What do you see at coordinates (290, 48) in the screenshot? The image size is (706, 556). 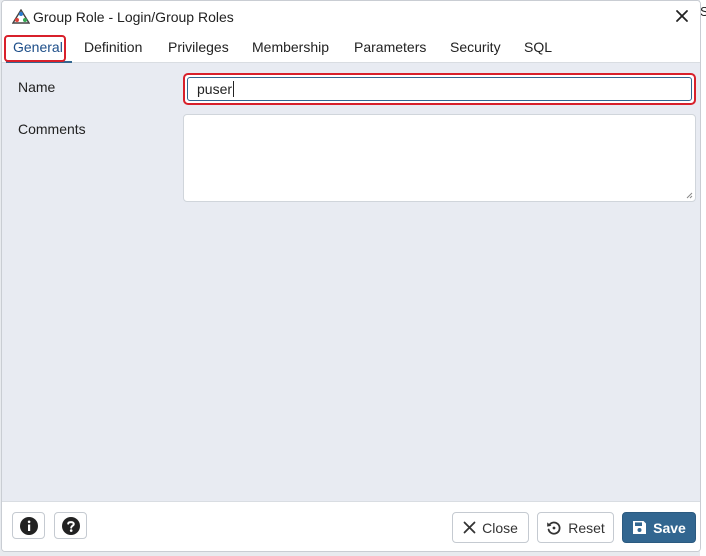 I see `tab-membership: Membership` at bounding box center [290, 48].